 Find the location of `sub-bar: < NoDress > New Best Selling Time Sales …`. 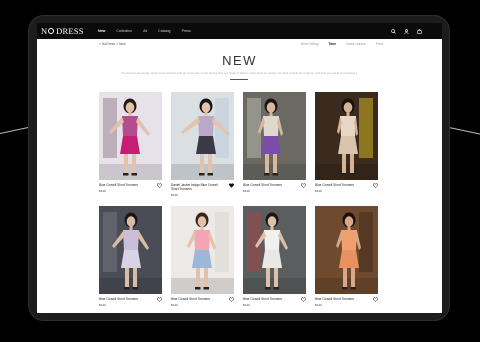

sub-bar: < NoDress > New Best Selling Time Sales … is located at coordinates (239, 44).